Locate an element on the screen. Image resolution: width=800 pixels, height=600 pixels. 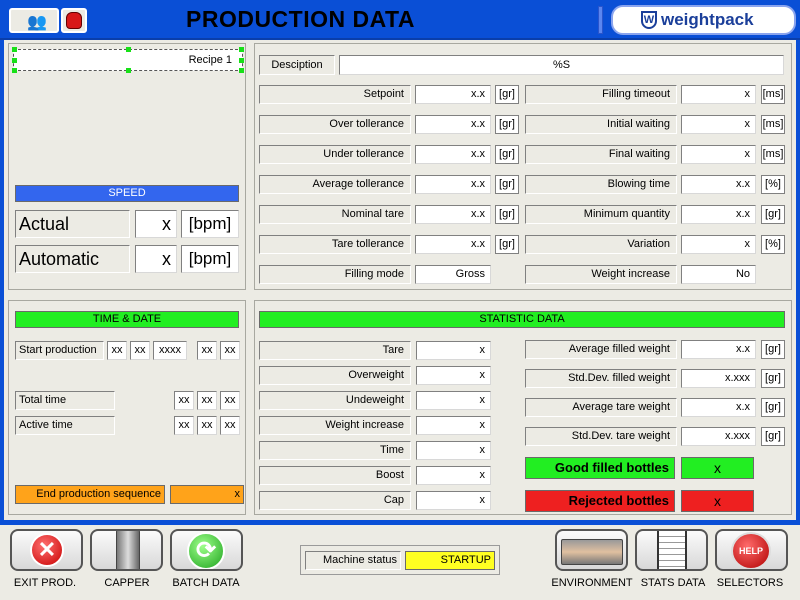
parameter-label: Weight increase is located at coordinates (601, 274).